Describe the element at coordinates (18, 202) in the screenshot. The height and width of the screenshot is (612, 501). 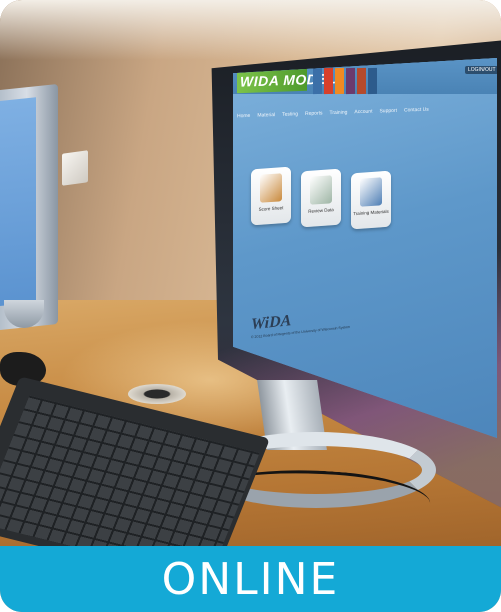
I see `left-monitor-screen` at that location.